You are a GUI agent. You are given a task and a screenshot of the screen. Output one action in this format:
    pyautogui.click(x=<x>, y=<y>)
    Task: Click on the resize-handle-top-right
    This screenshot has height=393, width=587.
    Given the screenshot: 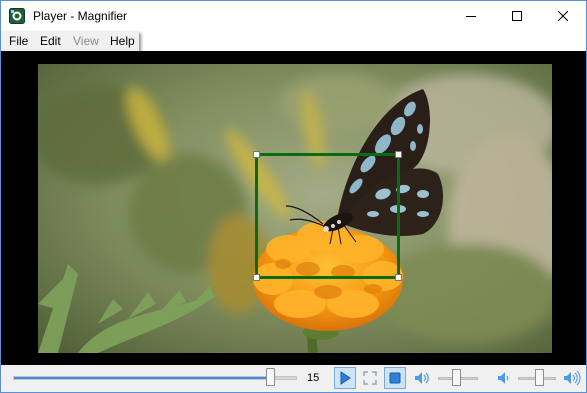 What is the action you would take?
    pyautogui.click(x=398, y=154)
    